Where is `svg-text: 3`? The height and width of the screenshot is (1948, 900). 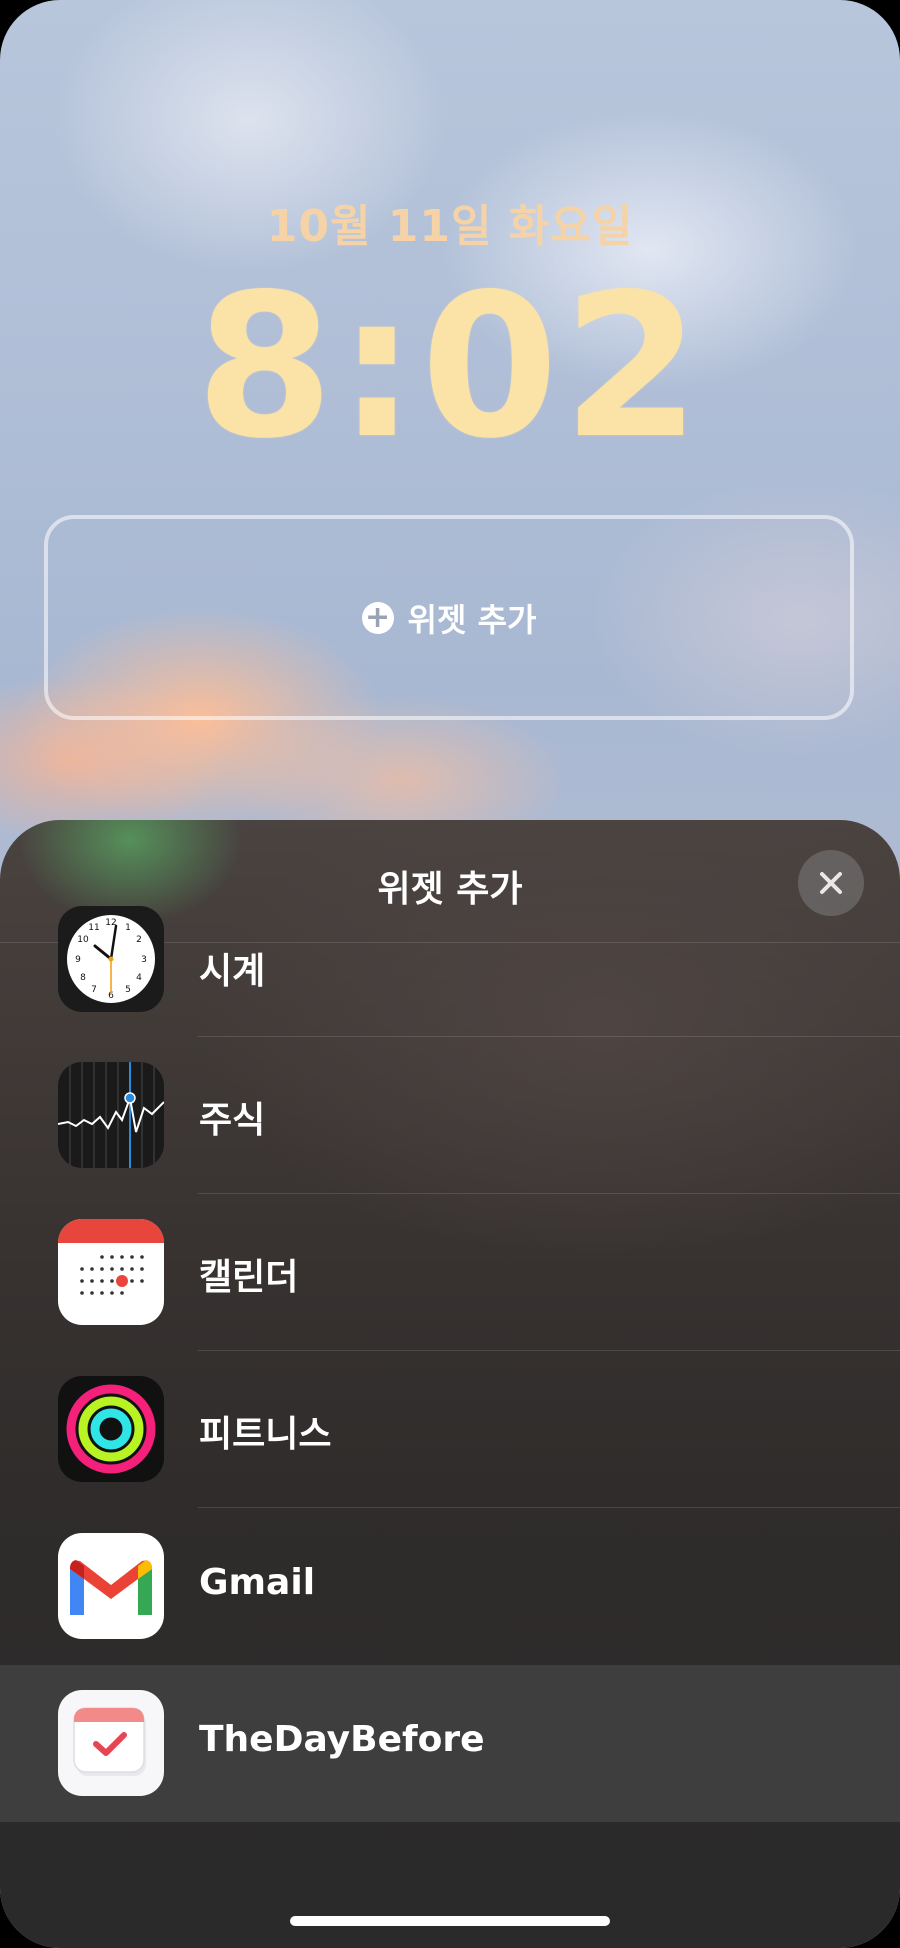 svg-text: 3 is located at coordinates (144, 960).